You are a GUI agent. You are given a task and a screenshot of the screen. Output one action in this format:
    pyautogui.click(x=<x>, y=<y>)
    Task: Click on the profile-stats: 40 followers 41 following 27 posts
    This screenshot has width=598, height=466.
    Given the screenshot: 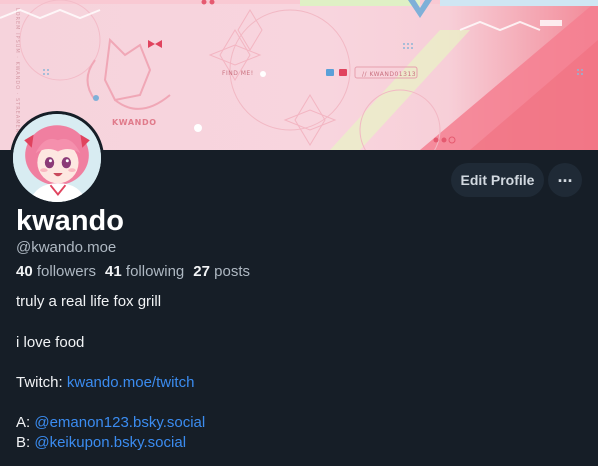 What is the action you would take?
    pyautogui.click(x=133, y=271)
    